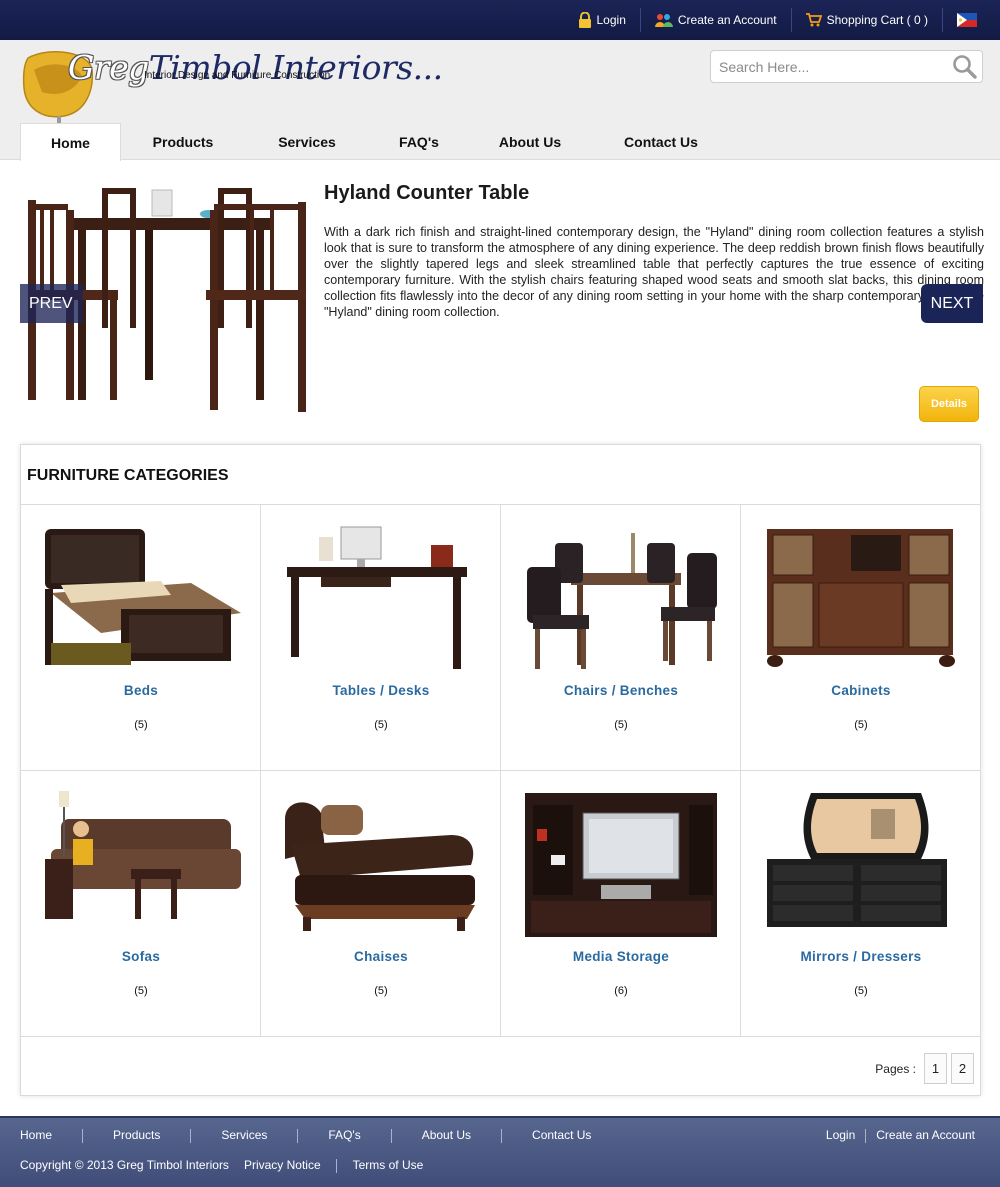 Image resolution: width=1000 pixels, height=1187 pixels. I want to click on tab-about-us: About Us, so click(530, 141).